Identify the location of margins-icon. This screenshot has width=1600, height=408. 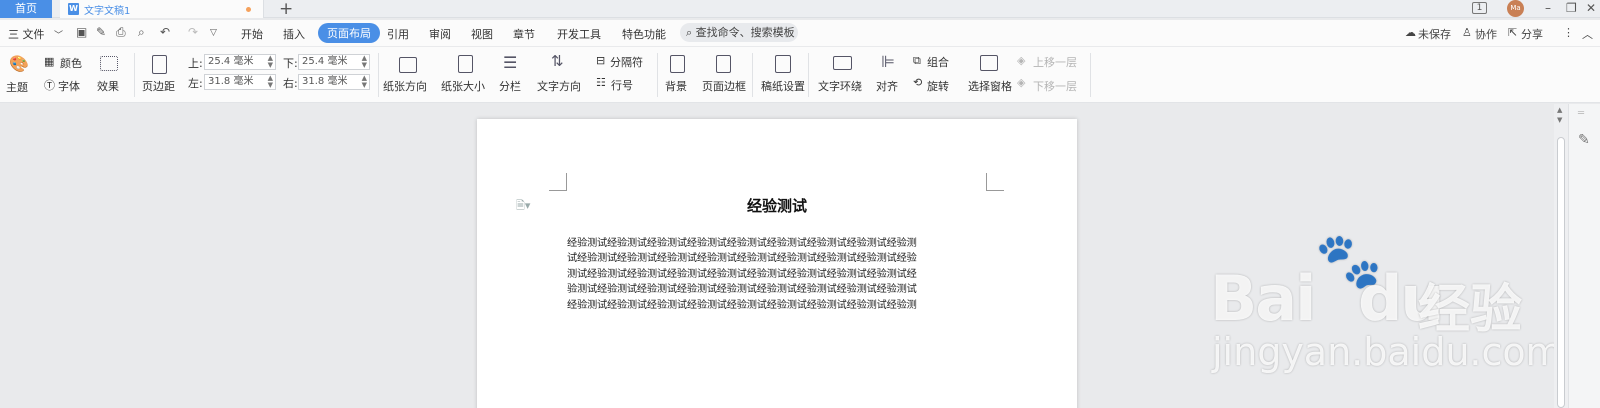
(159, 64).